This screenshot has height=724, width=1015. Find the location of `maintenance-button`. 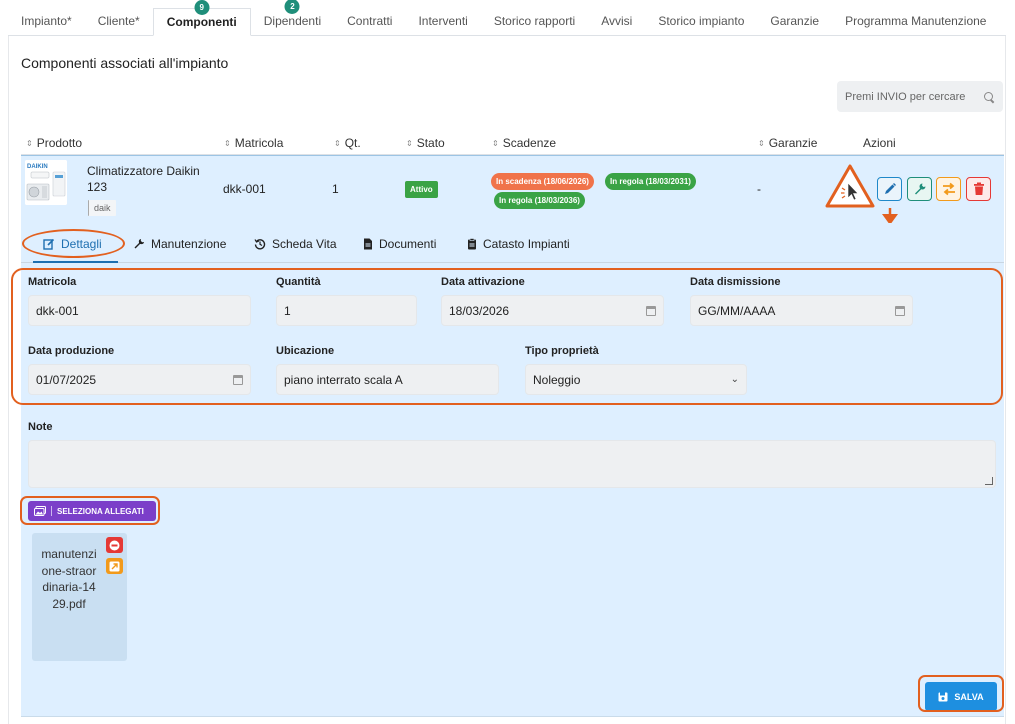

maintenance-button is located at coordinates (919, 189).